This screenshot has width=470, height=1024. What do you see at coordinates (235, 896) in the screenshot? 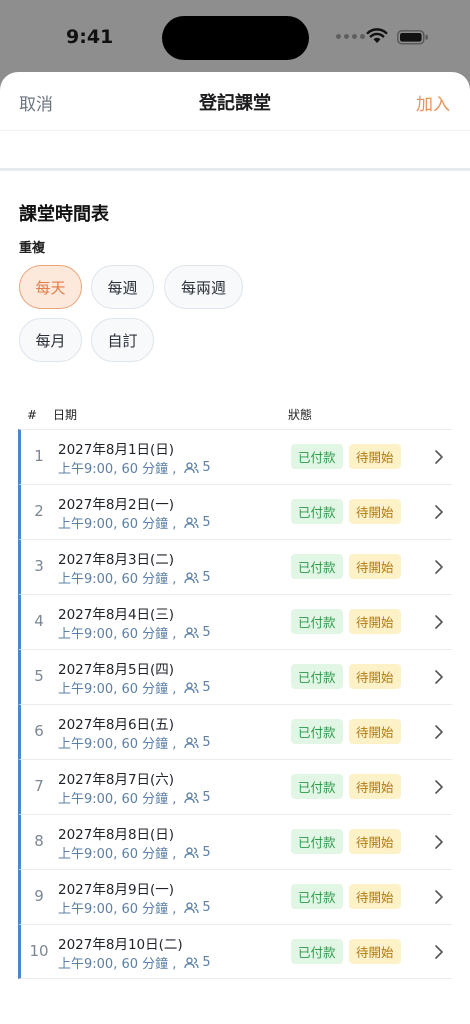
I see `table-row: 9 2027年8月9日(一) 上午9:00, 60 分鐘 , 5 已付款 待開始` at bounding box center [235, 896].